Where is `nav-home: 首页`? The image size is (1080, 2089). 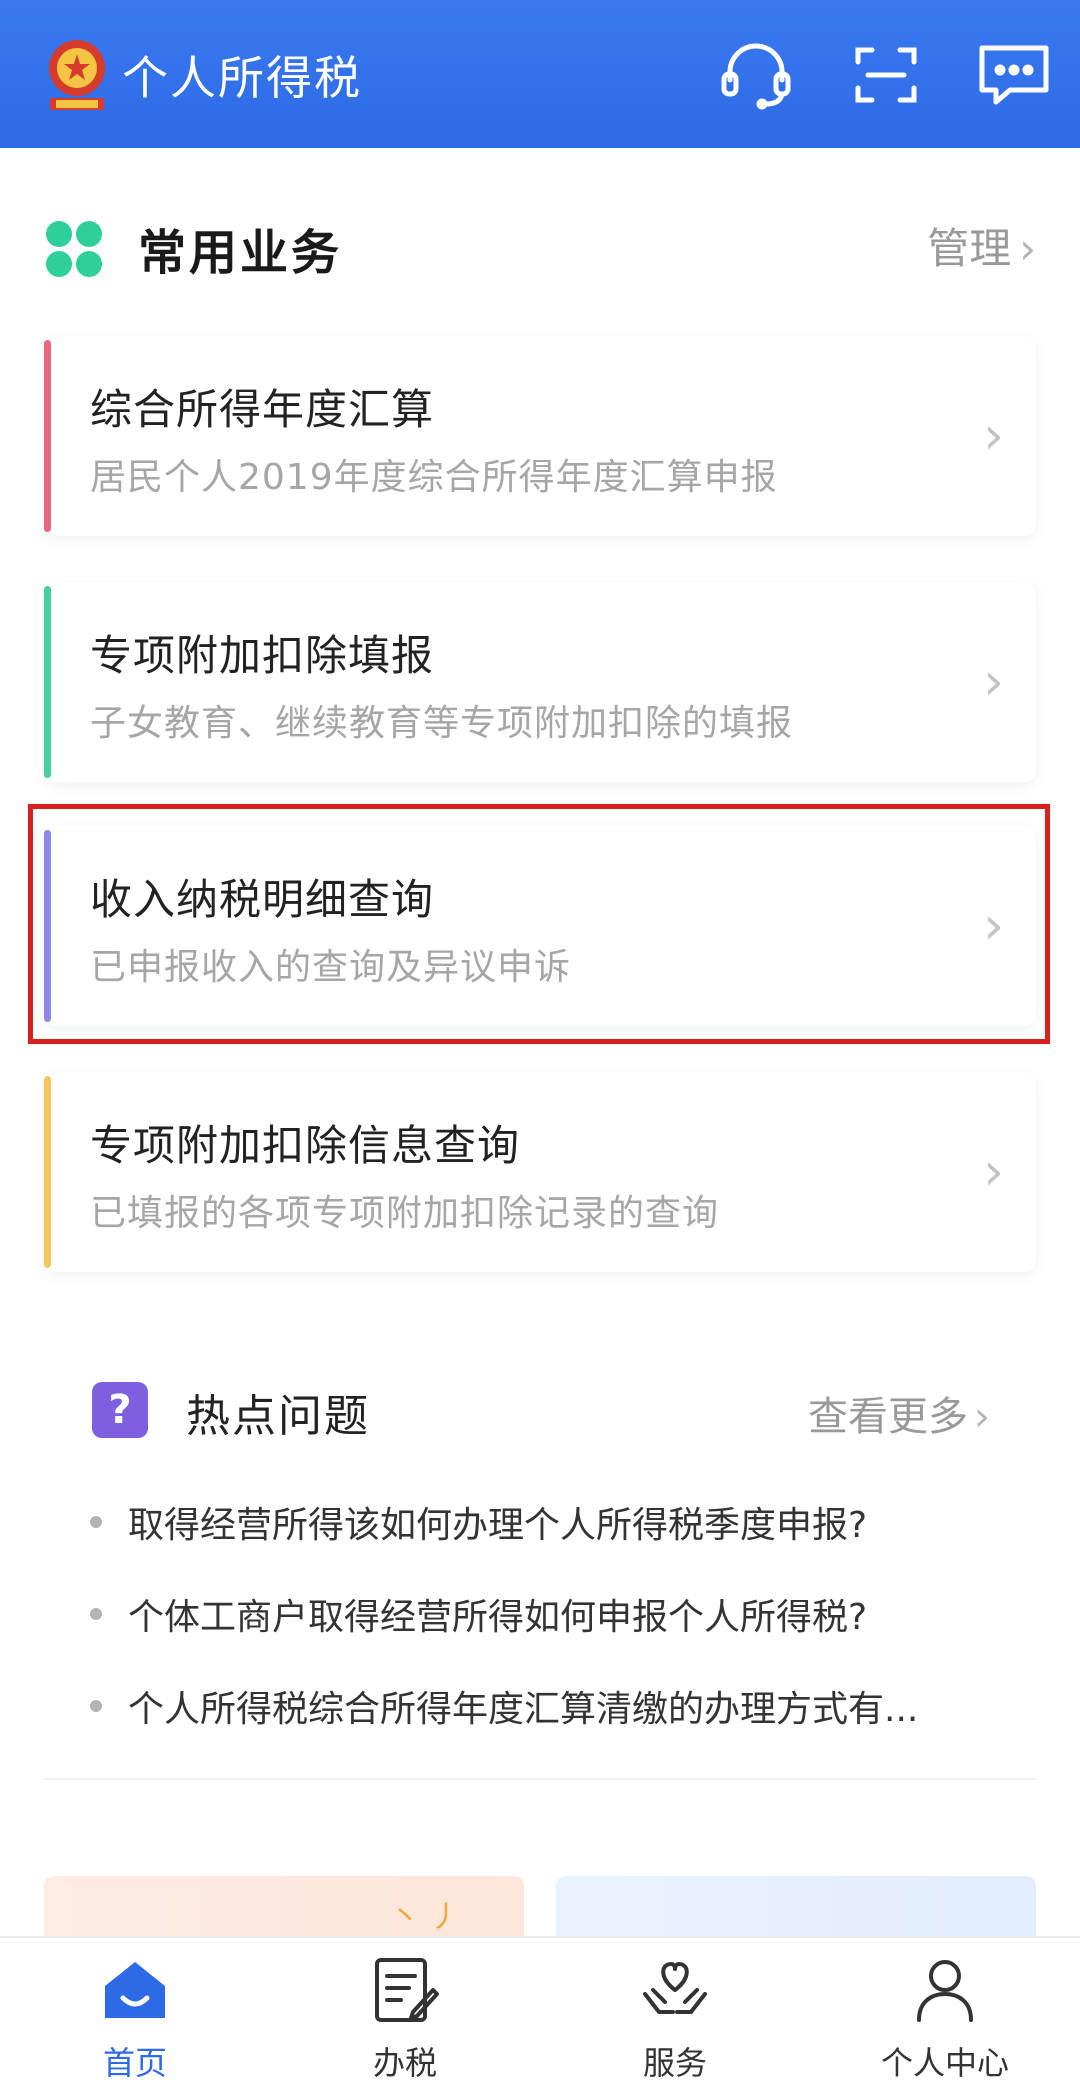
nav-home: 首页 is located at coordinates (135, 2019).